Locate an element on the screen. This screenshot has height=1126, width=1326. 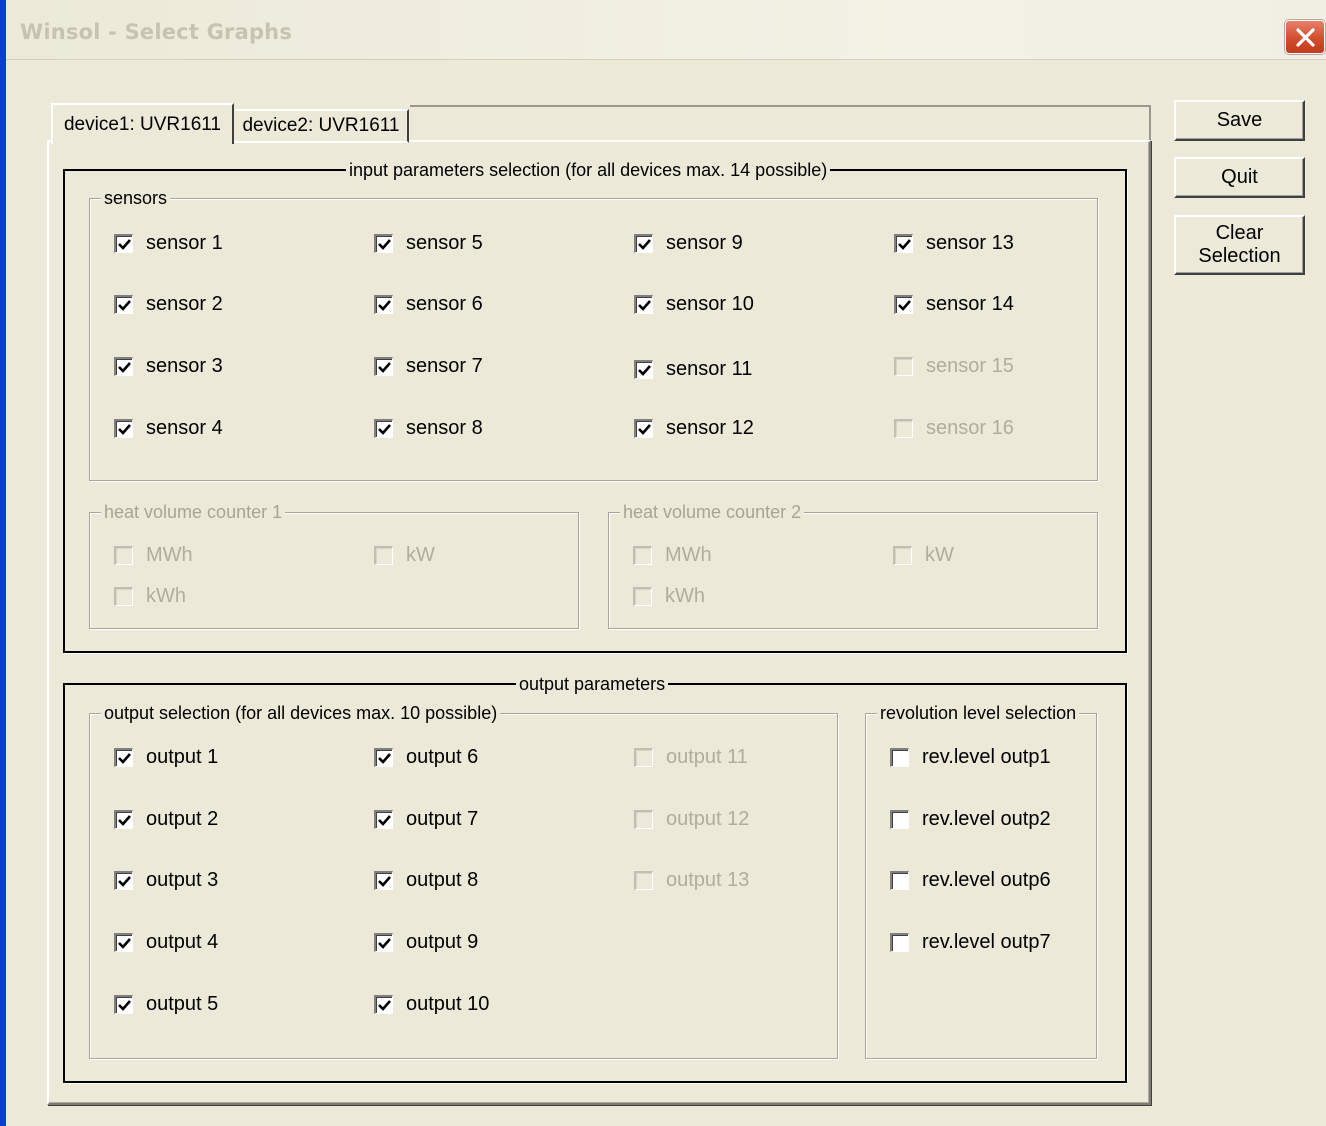
checkbox-sensor-14: sensor 14 is located at coordinates (954, 304).